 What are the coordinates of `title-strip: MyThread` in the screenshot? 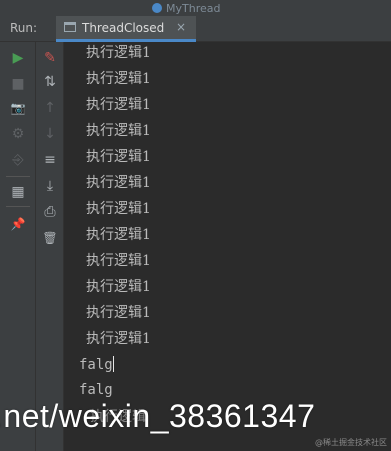 It's located at (195, 8).